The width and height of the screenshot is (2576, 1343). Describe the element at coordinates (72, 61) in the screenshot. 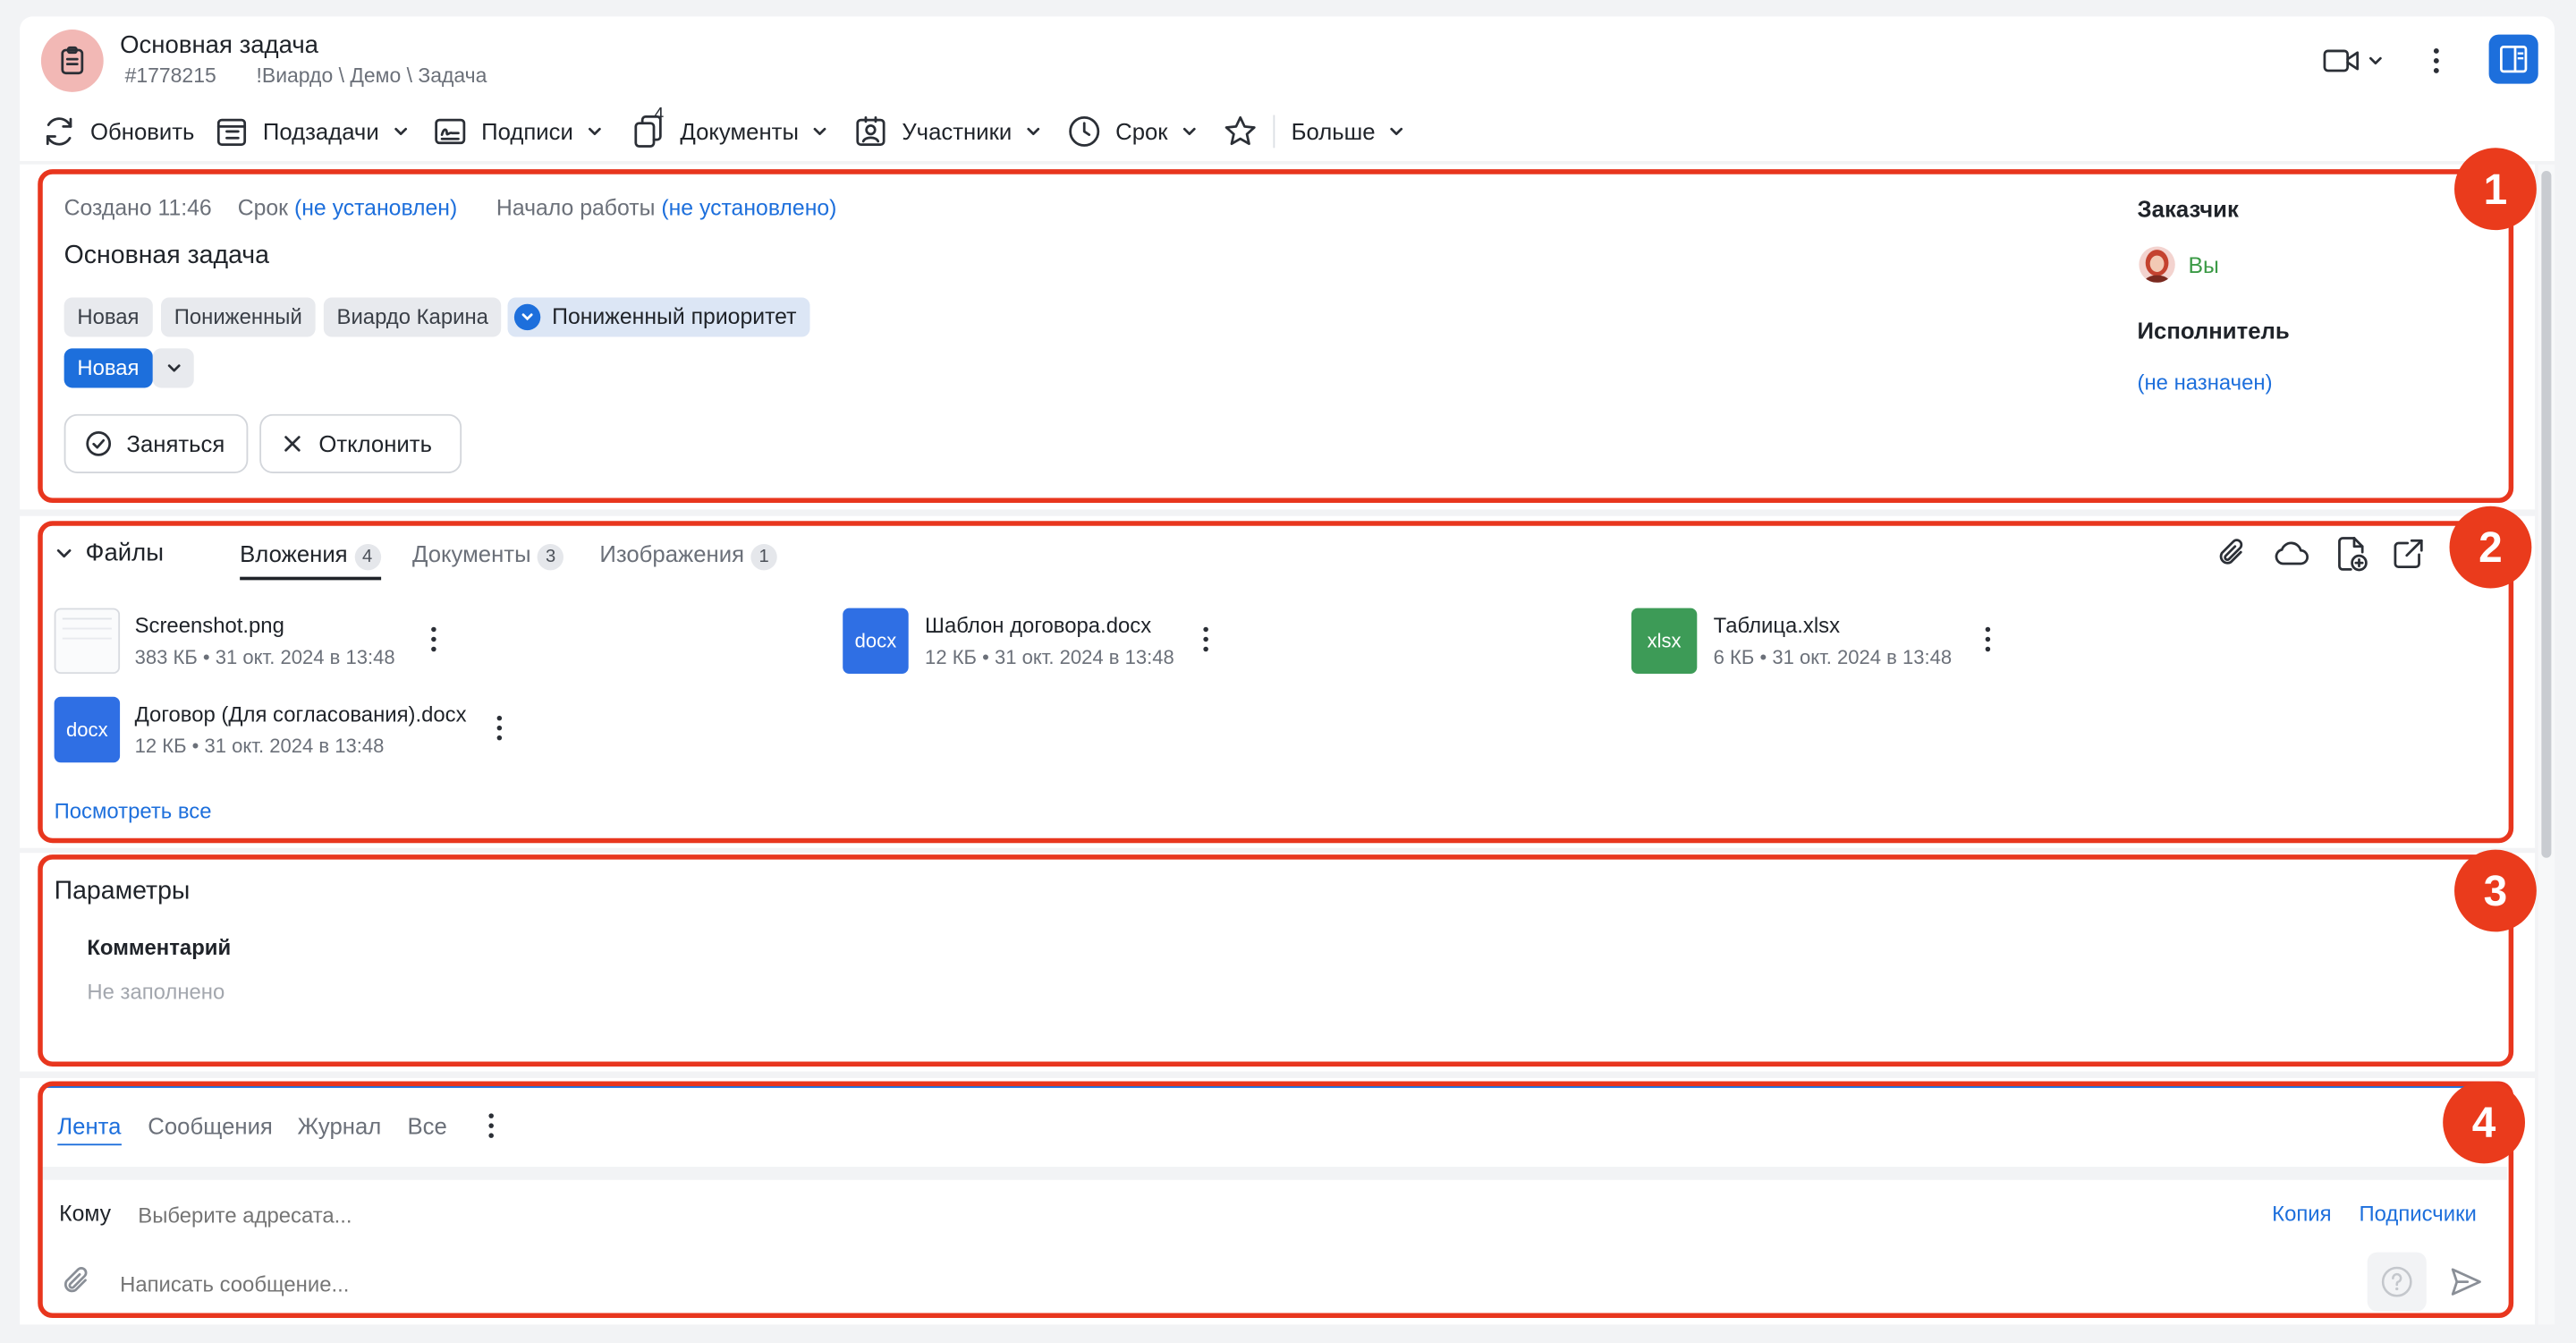

I see `task-type-icon` at that location.